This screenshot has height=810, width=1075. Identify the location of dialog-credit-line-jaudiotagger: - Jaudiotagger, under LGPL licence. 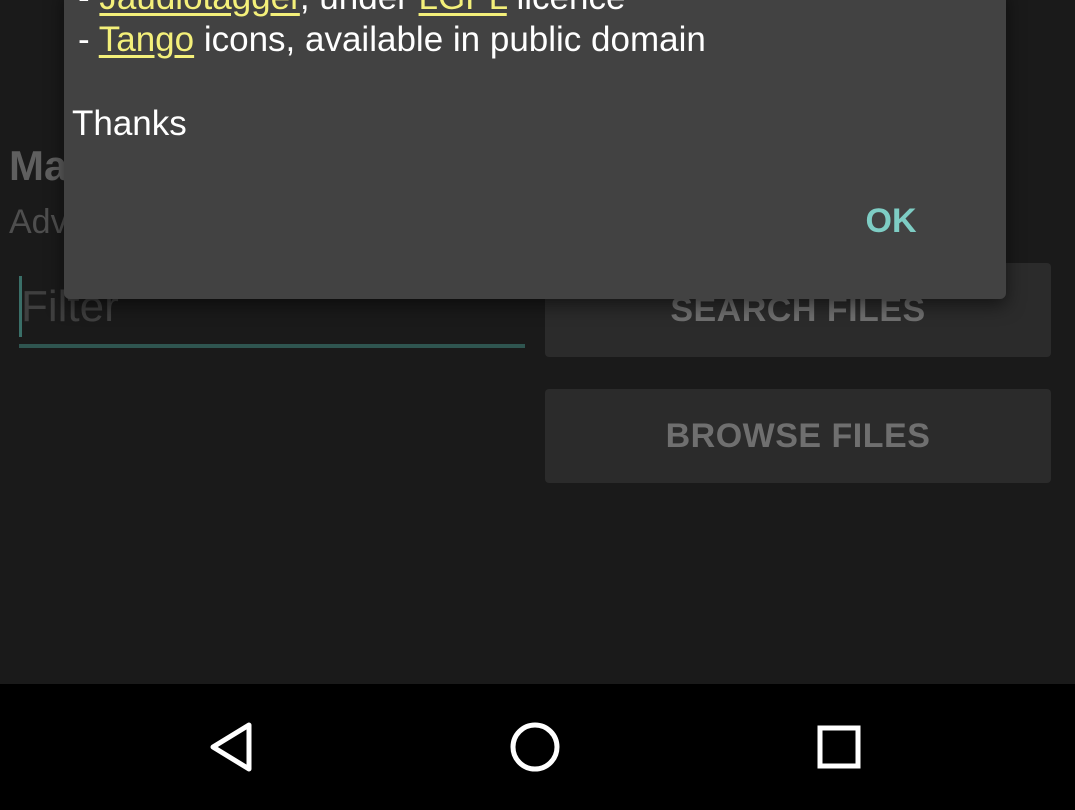
(351, 9).